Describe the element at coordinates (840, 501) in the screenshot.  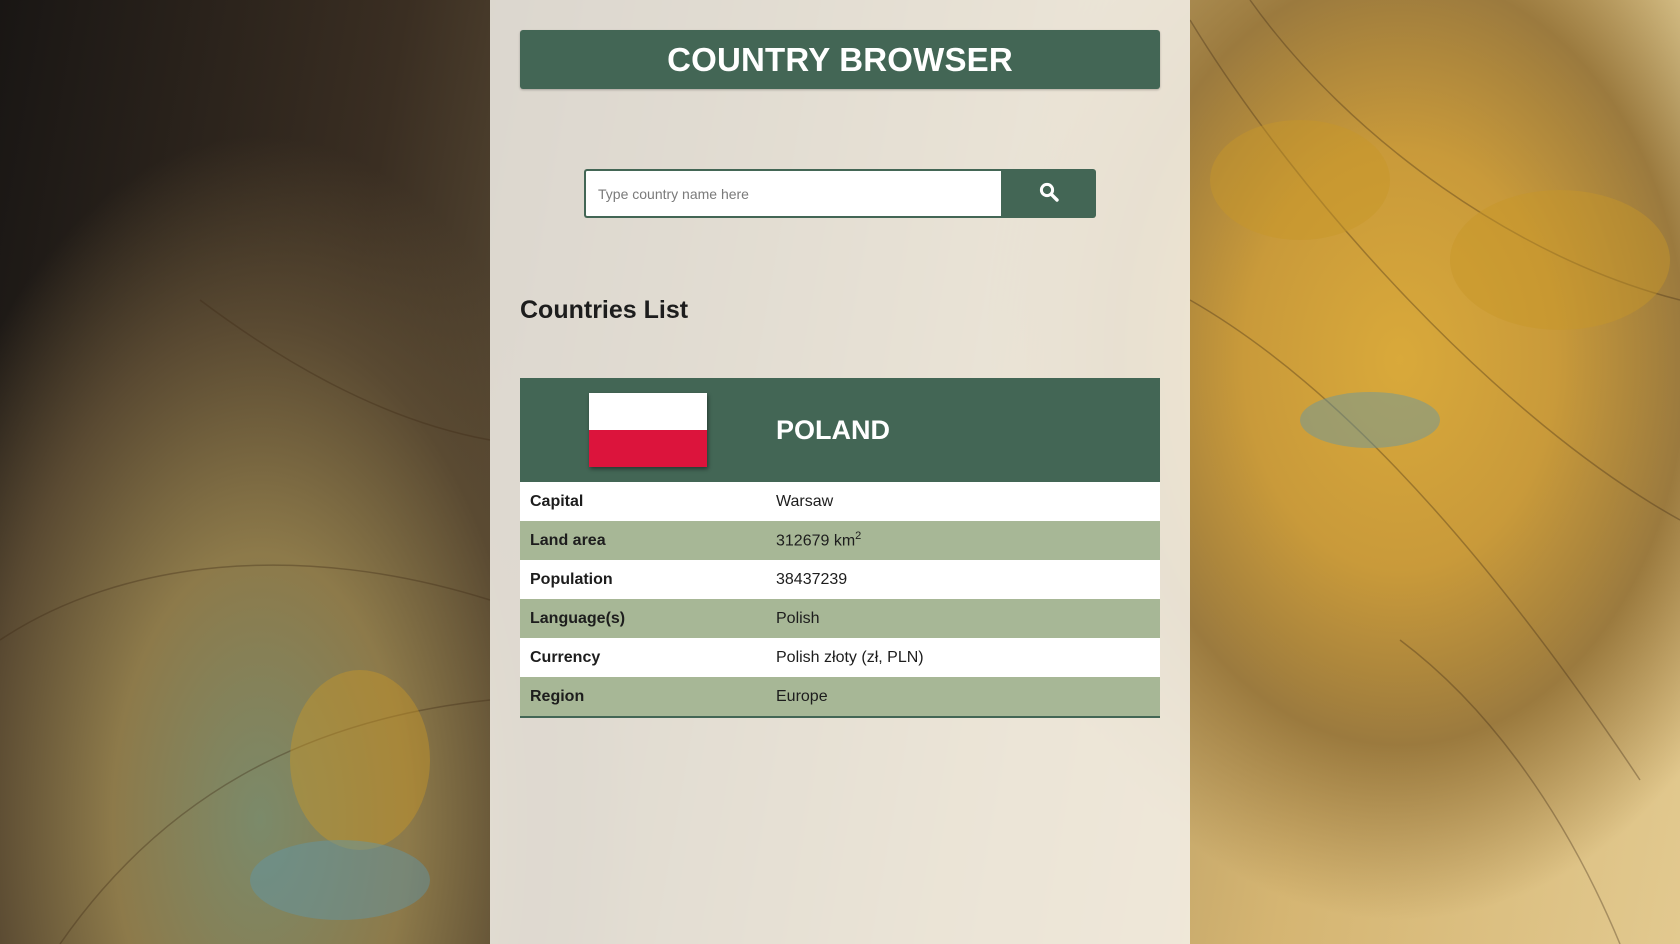
I see `info-row-capital: Capital Warsaw` at that location.